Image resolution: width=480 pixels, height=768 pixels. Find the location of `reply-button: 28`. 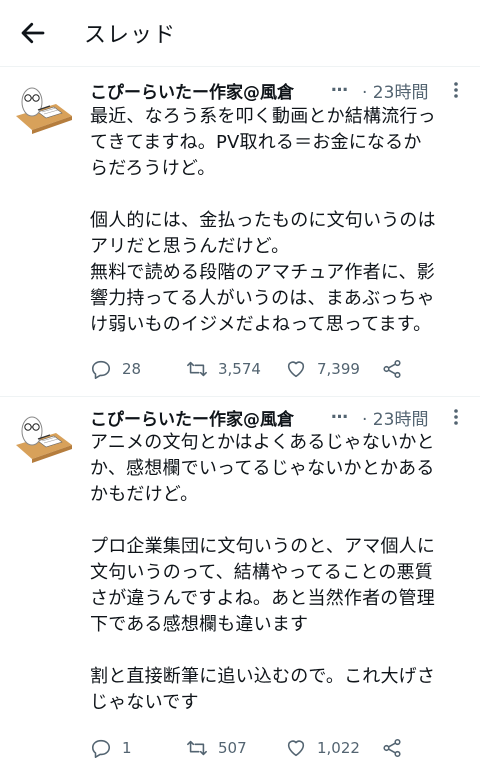

reply-button: 28 is located at coordinates (115, 369).